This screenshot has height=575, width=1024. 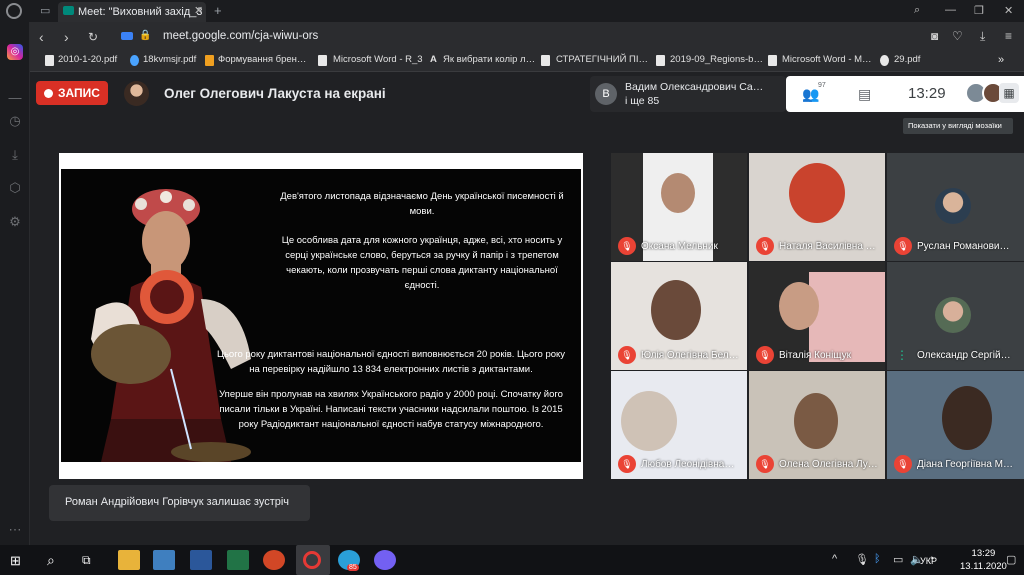 What do you see at coordinates (679, 246) in the screenshot?
I see `tile-name: Оксана Мельник` at bounding box center [679, 246].